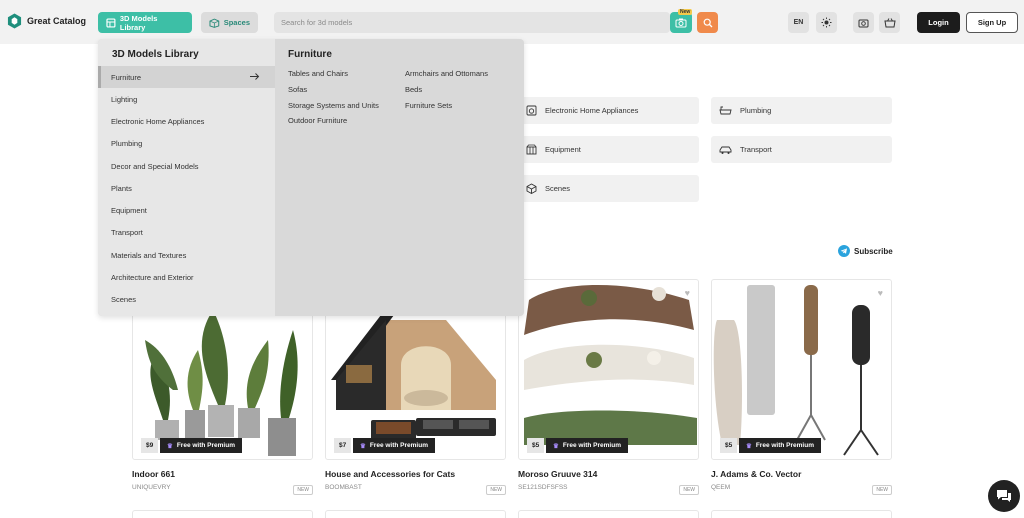 This screenshot has height=518, width=1024. I want to click on image-upload-button, so click(863, 22).